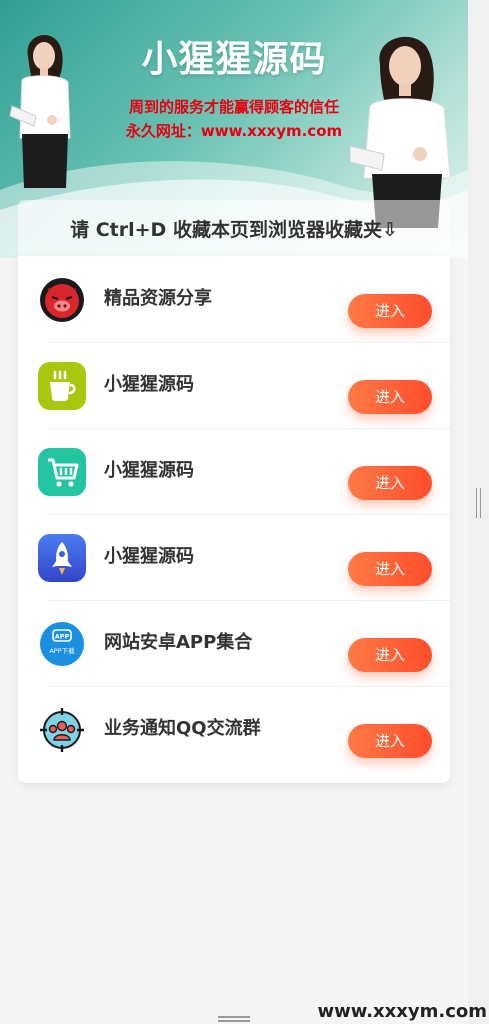  I want to click on list-item: 精品资源分享 进入, so click(234, 299).